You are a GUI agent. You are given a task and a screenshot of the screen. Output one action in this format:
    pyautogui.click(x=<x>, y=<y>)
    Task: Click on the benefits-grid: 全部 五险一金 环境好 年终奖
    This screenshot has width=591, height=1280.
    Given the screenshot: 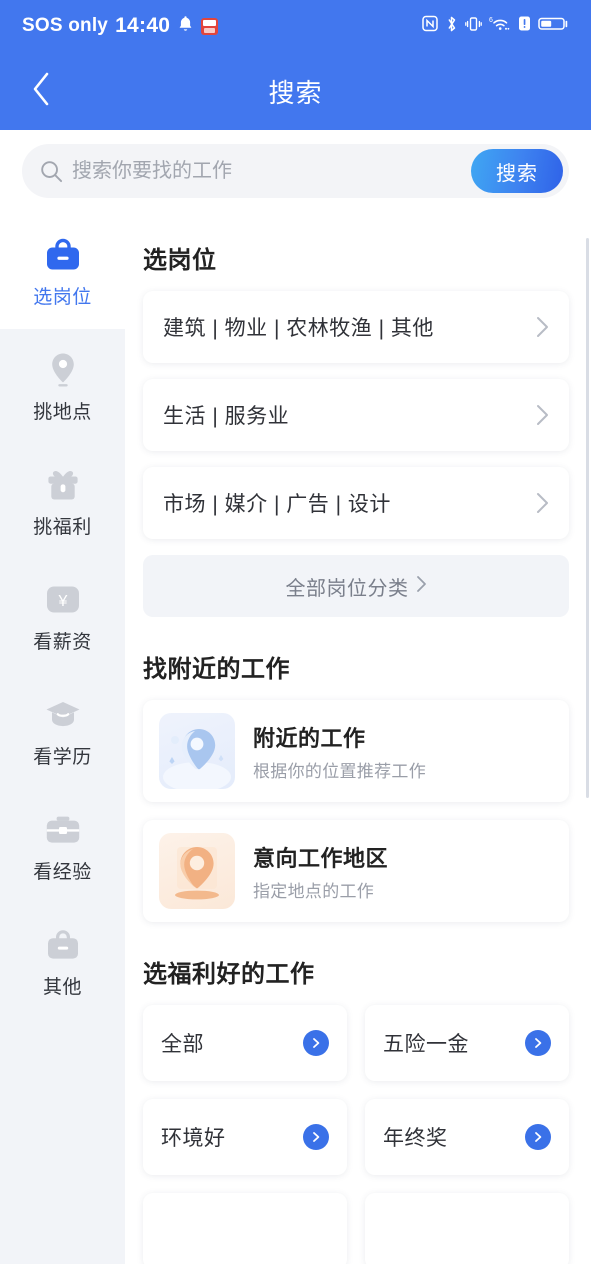 What is the action you would take?
    pyautogui.click(x=356, y=1134)
    